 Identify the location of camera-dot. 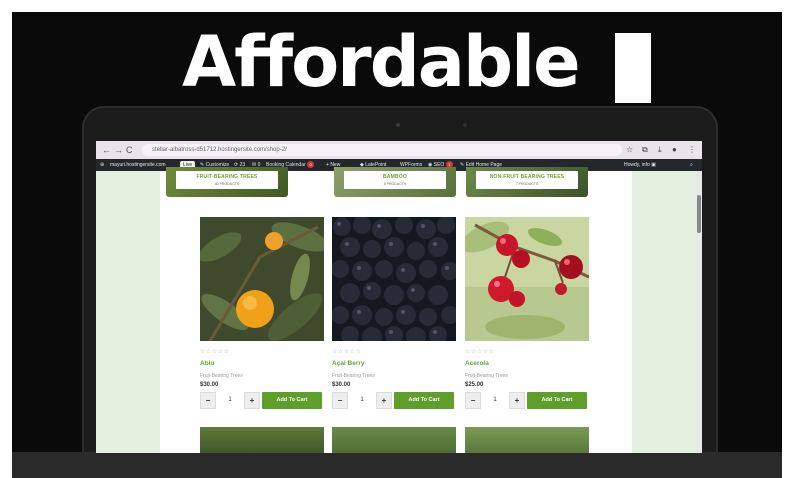
(398, 125).